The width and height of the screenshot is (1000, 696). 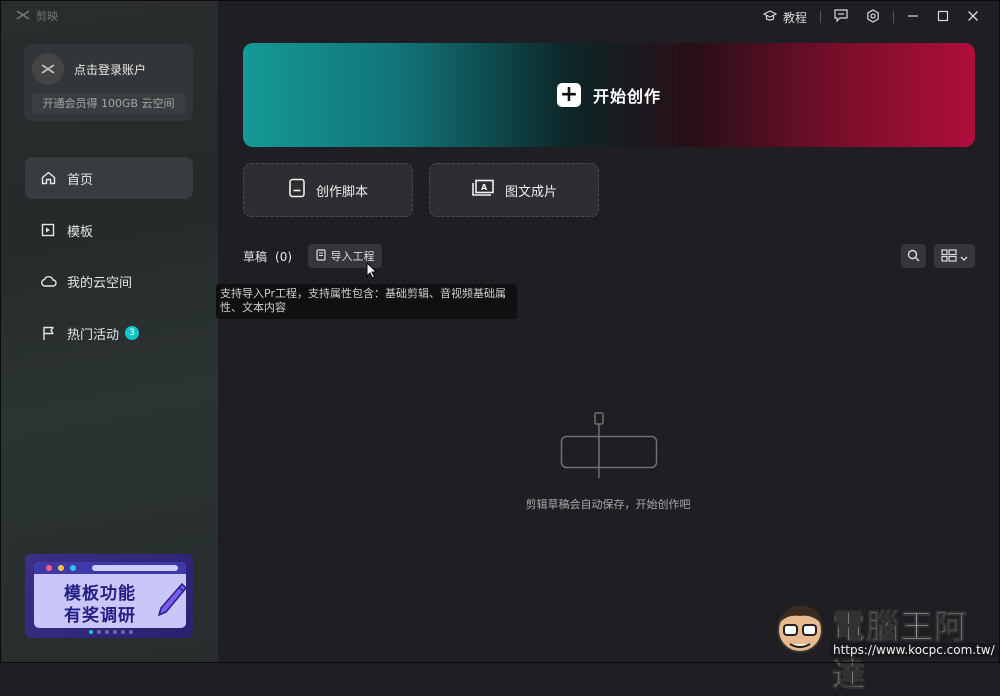 What do you see at coordinates (964, 256) in the screenshot?
I see `chevron-down-icon` at bounding box center [964, 256].